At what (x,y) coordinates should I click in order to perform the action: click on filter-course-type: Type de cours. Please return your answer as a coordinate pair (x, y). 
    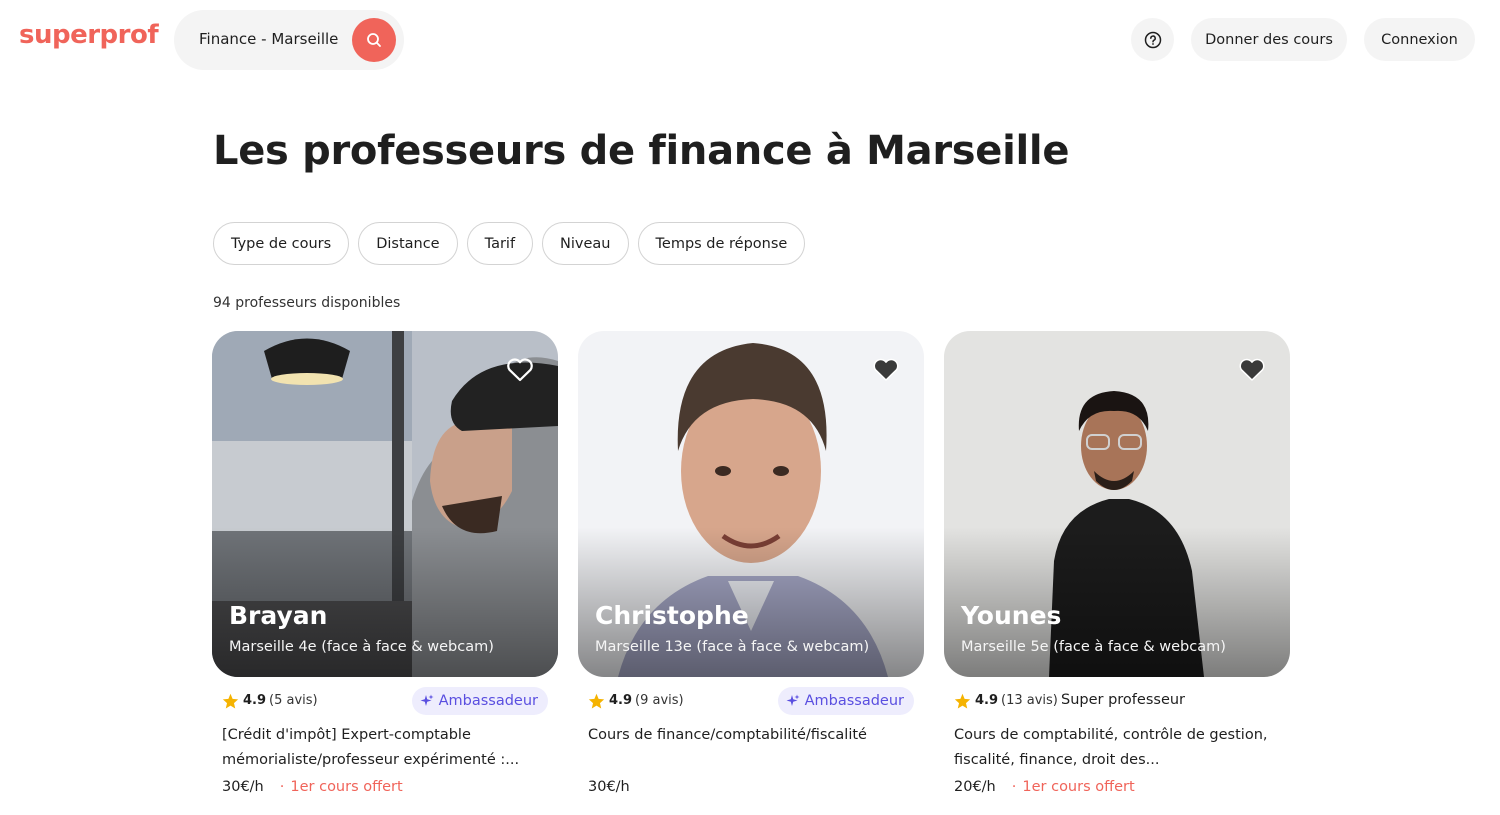
    Looking at the image, I should click on (281, 243).